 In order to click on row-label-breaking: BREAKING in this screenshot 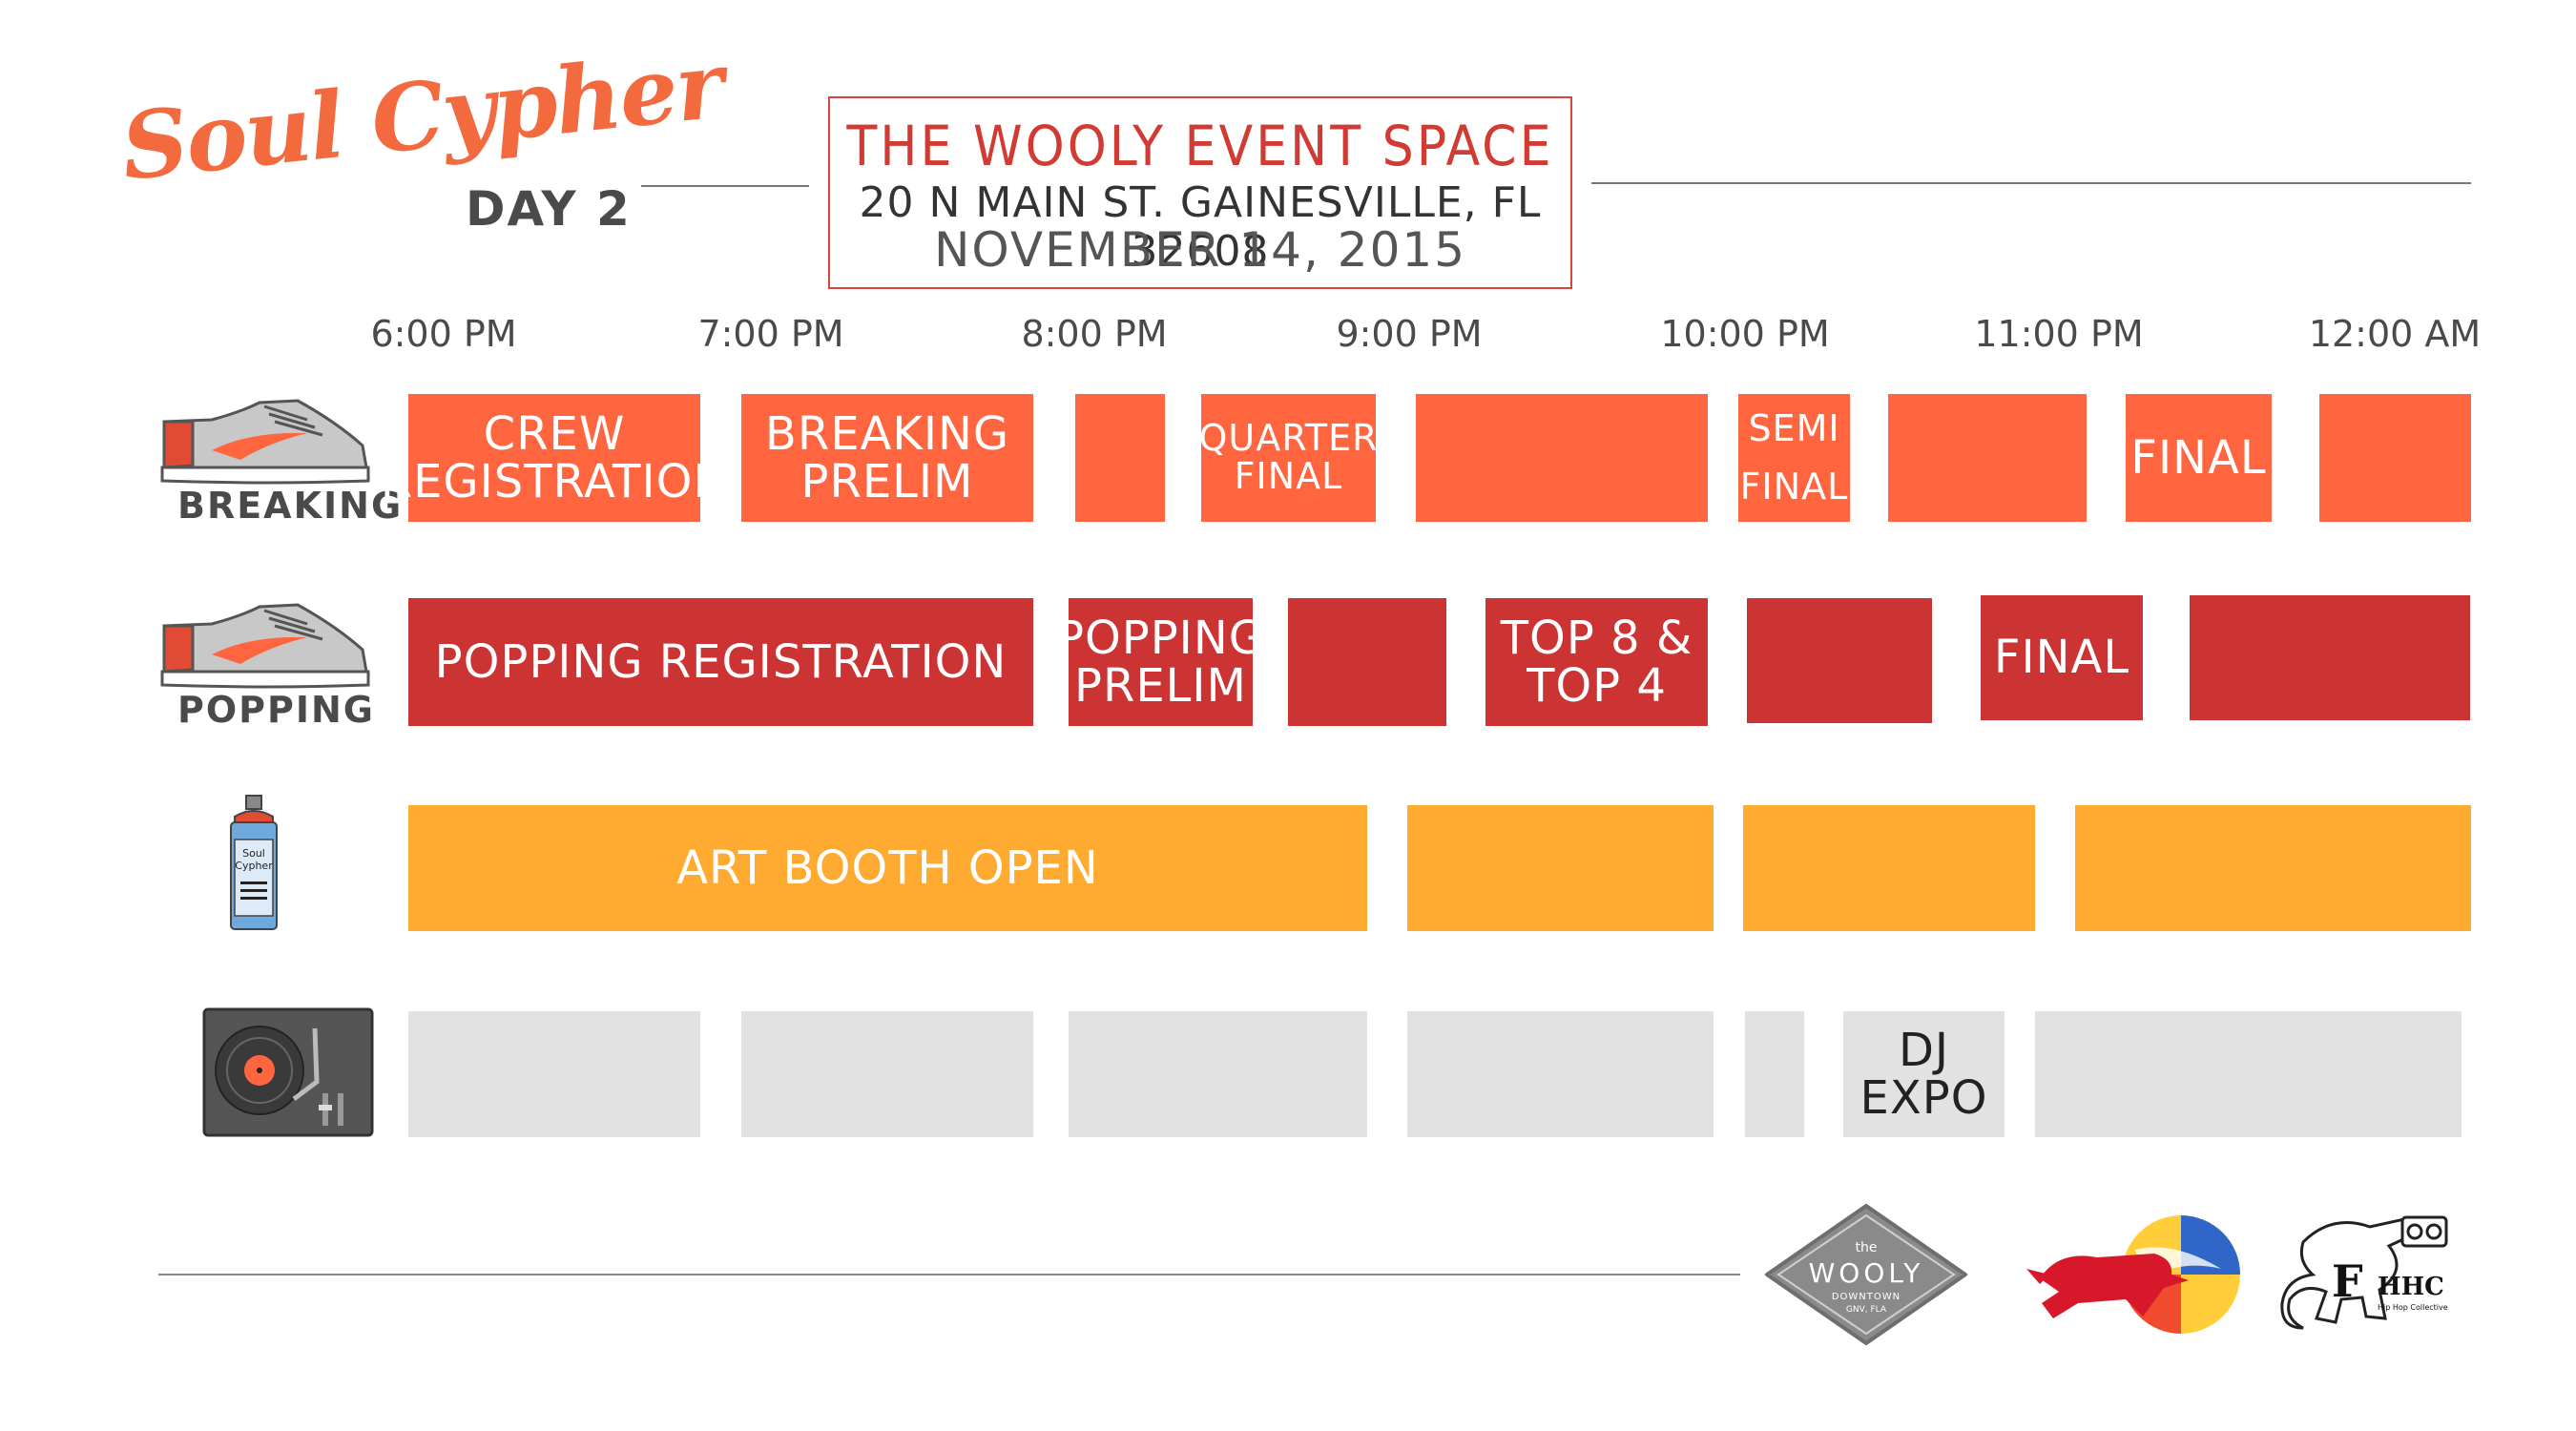, I will do `click(290, 506)`.